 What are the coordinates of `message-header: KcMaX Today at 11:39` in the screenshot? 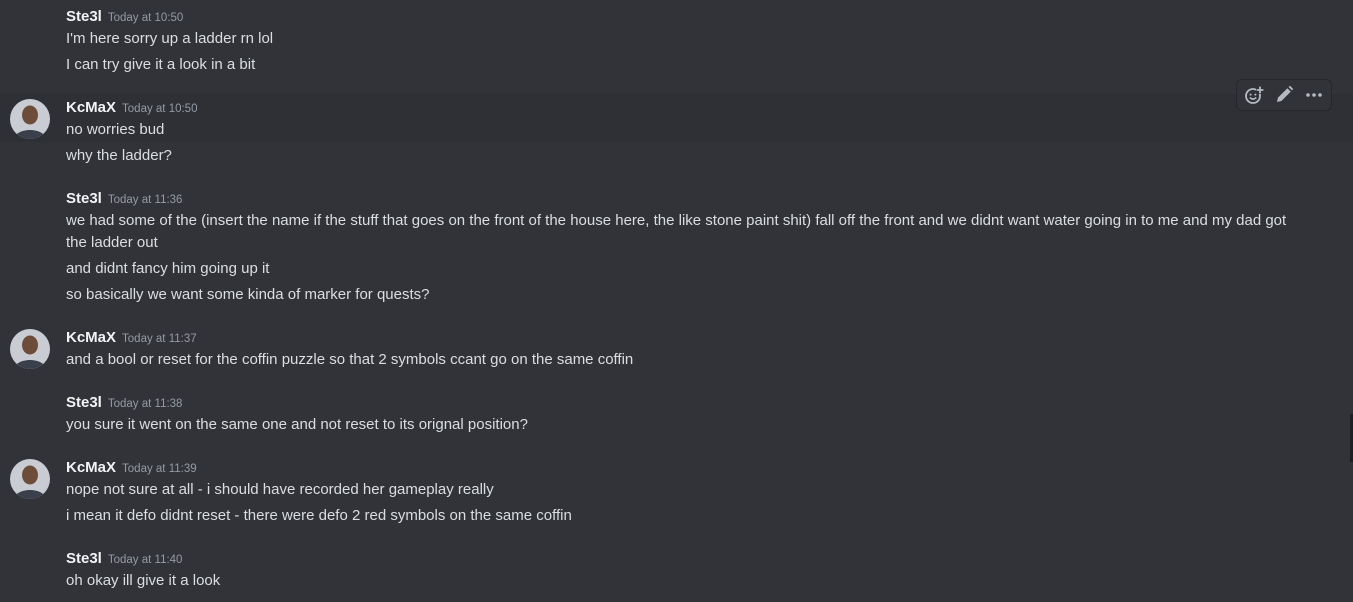 It's located at (131, 468).